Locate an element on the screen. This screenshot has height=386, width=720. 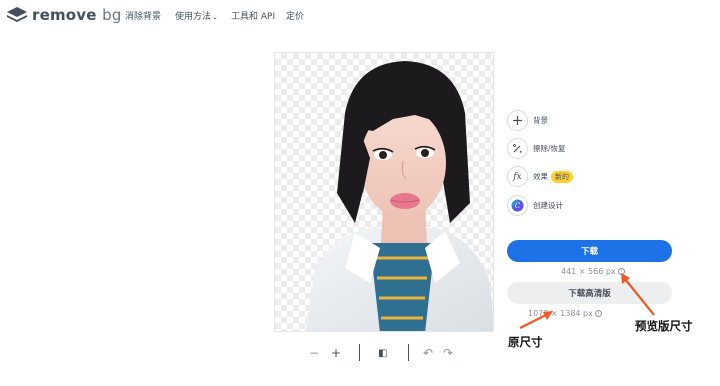
undo-icon: ↶ is located at coordinates (428, 353).